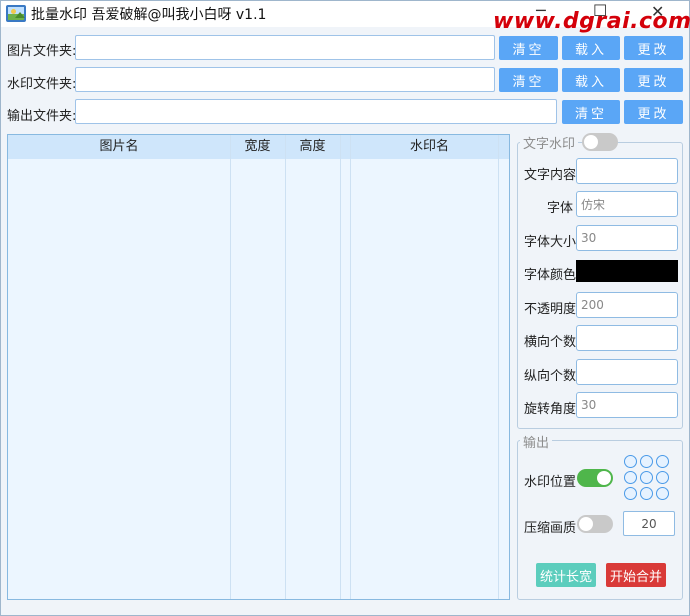 This screenshot has height=616, width=690. What do you see at coordinates (550, 342) in the screenshot?
I see `horizontal-count-label: 横向个数` at bounding box center [550, 342].